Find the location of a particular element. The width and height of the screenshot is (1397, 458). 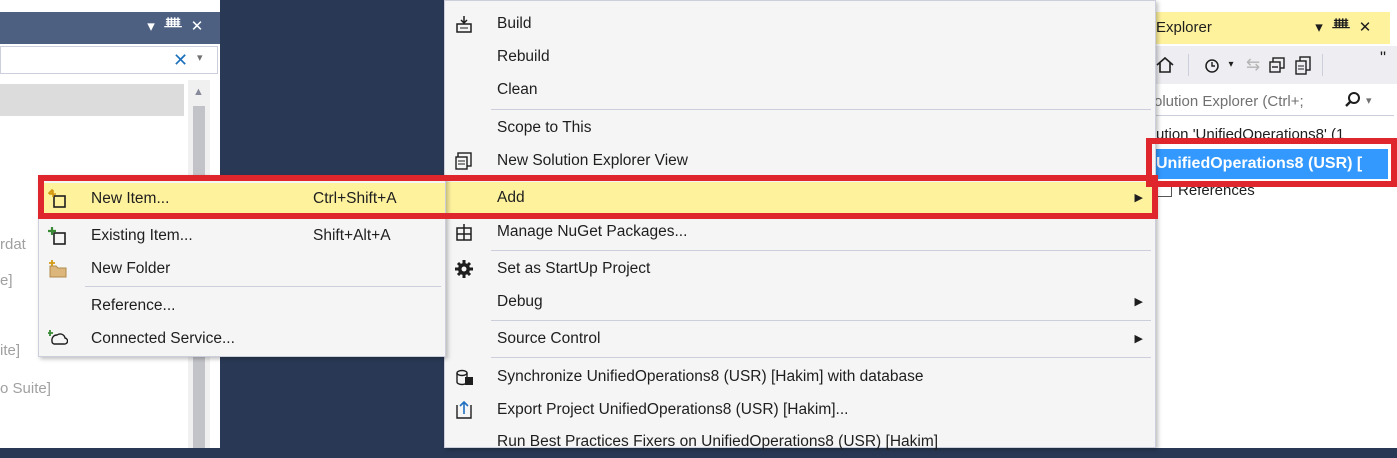

gear-icon is located at coordinates (464, 269).